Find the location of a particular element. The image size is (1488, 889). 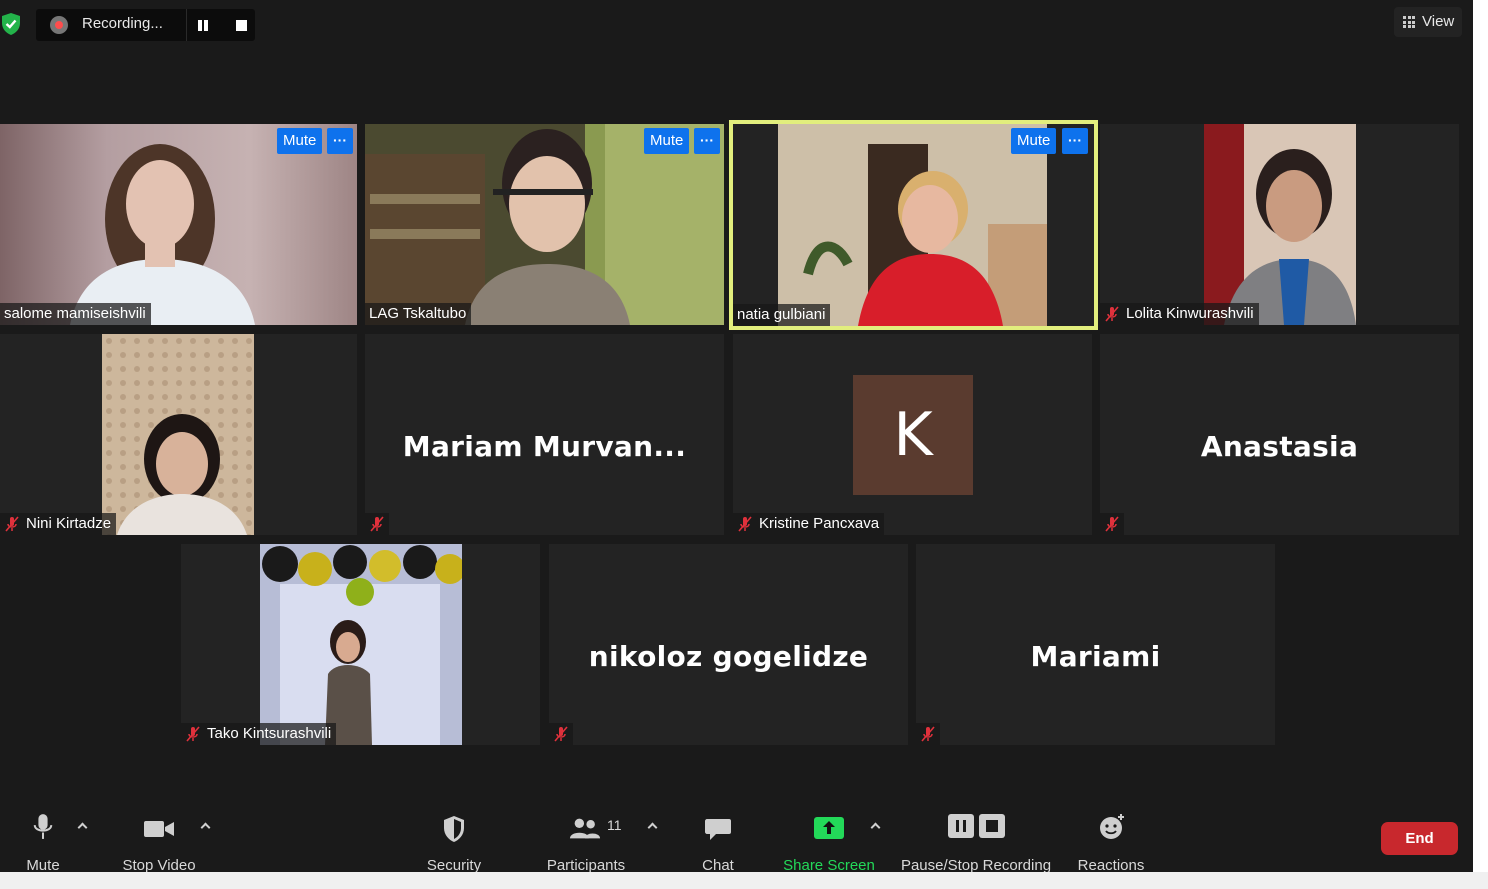

desktop-edge-bottom is located at coordinates (744, 880).